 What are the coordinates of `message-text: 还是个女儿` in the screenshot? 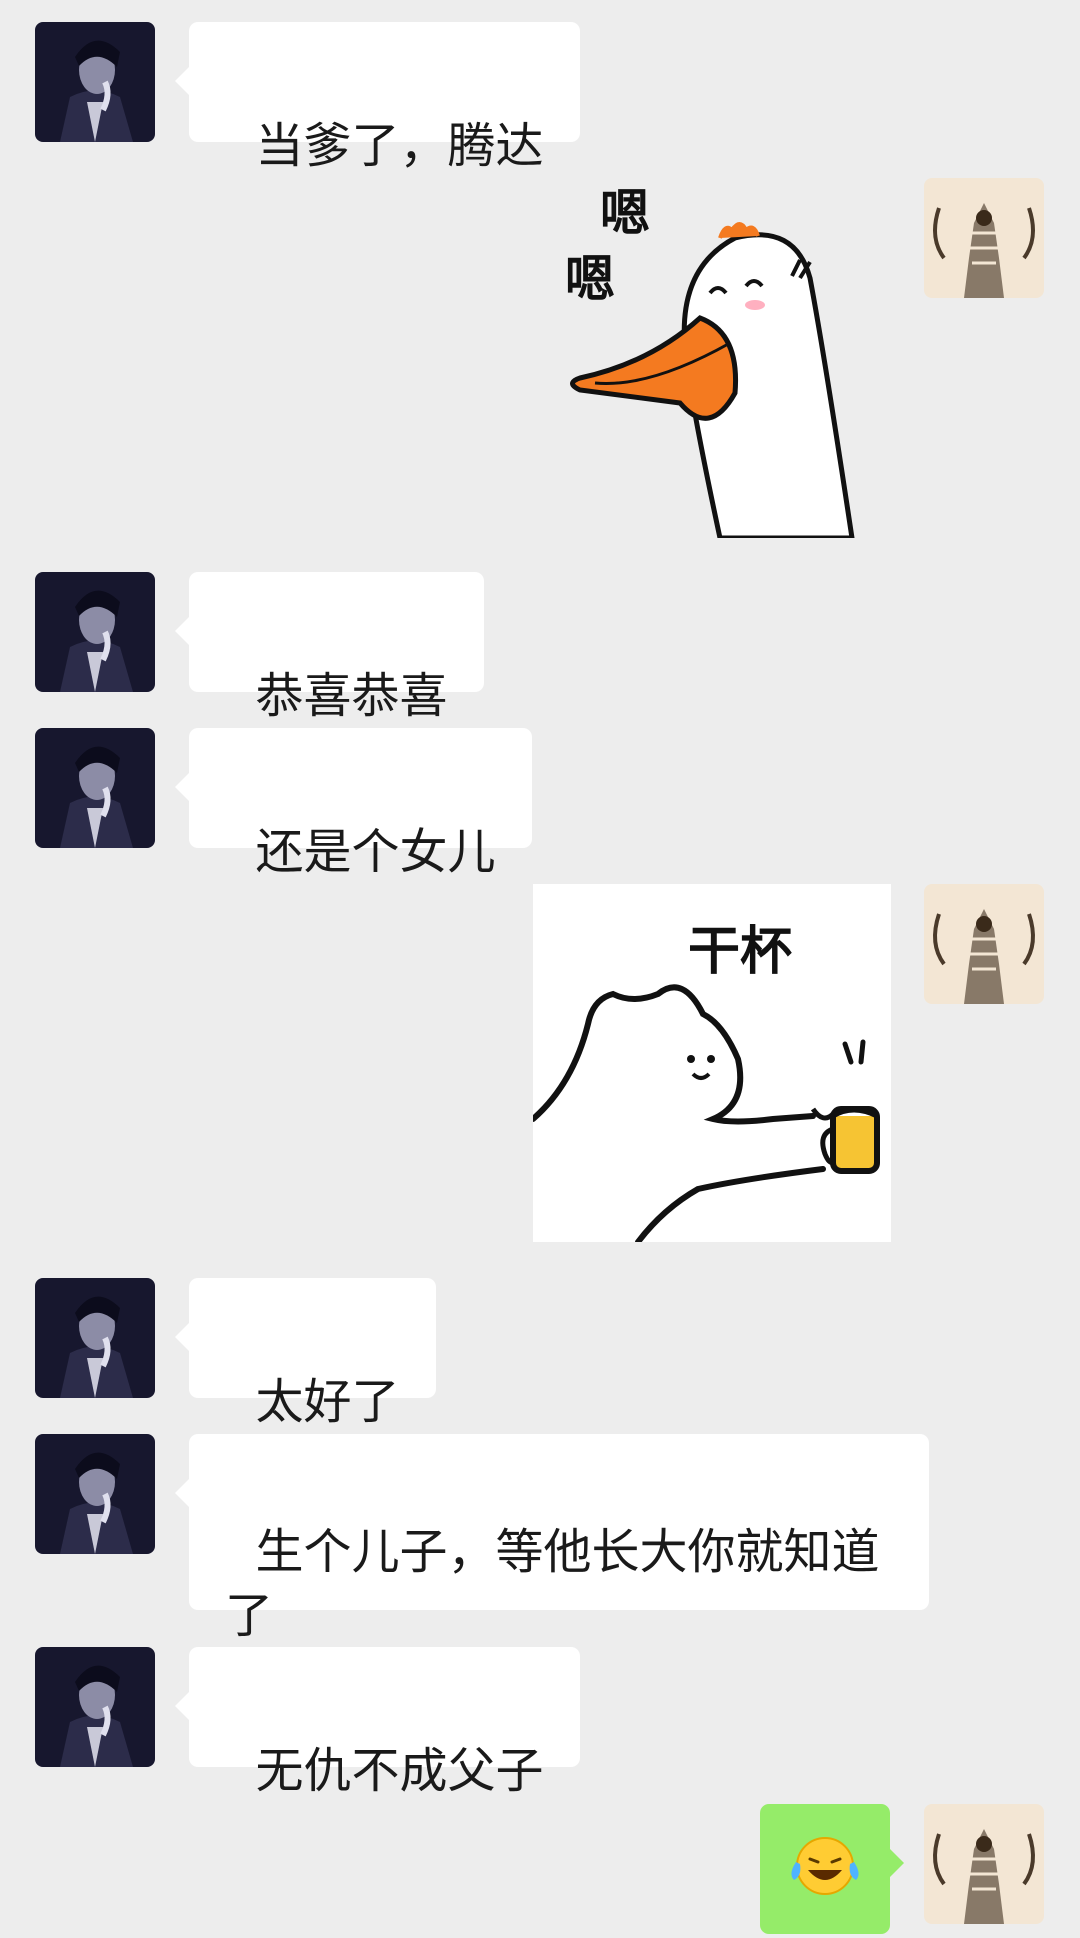 It's located at (375, 852).